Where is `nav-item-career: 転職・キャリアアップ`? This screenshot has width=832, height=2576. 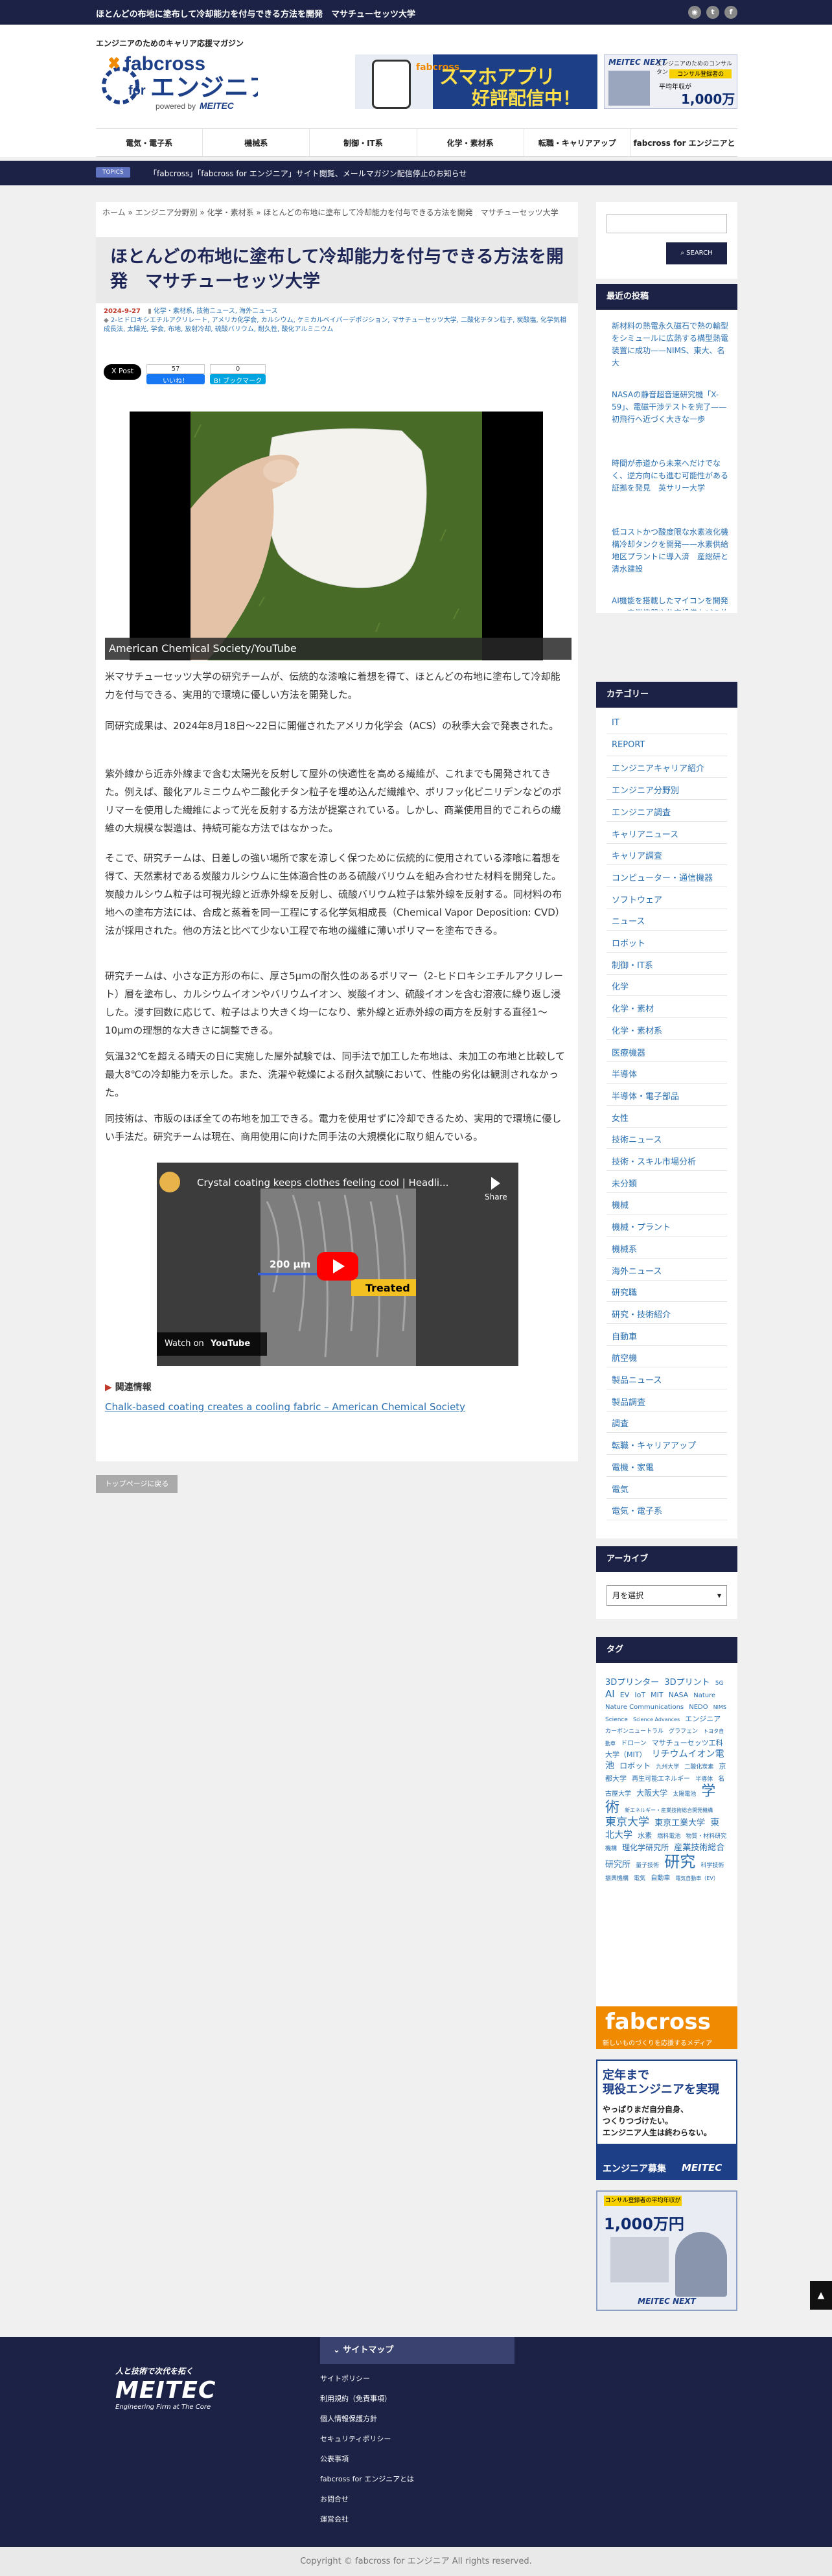 nav-item-career: 転職・キャリアアップ is located at coordinates (577, 142).